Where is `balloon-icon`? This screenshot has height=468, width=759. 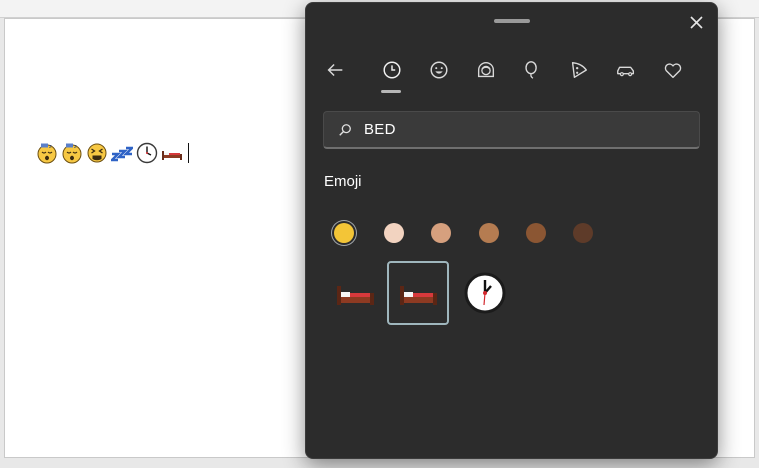 balloon-icon is located at coordinates (531, 70).